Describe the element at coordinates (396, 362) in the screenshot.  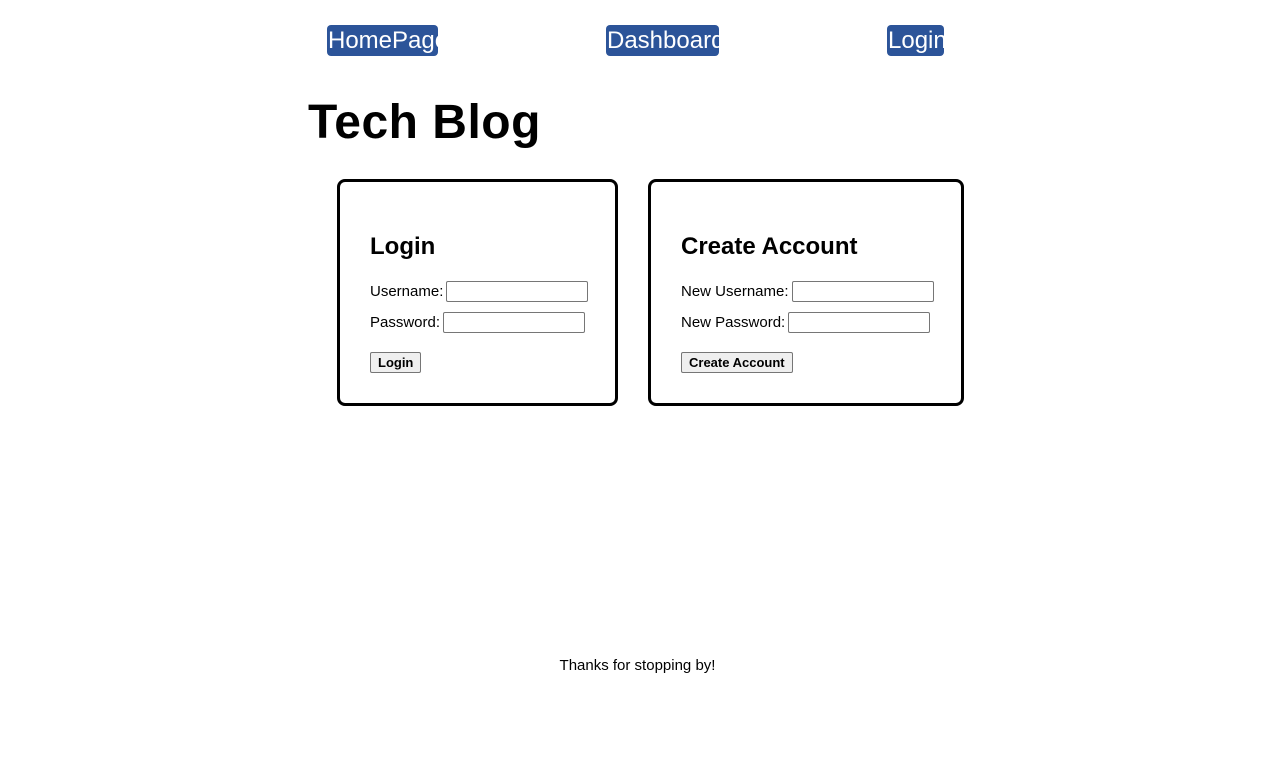
I see `login-button: Login` at that location.